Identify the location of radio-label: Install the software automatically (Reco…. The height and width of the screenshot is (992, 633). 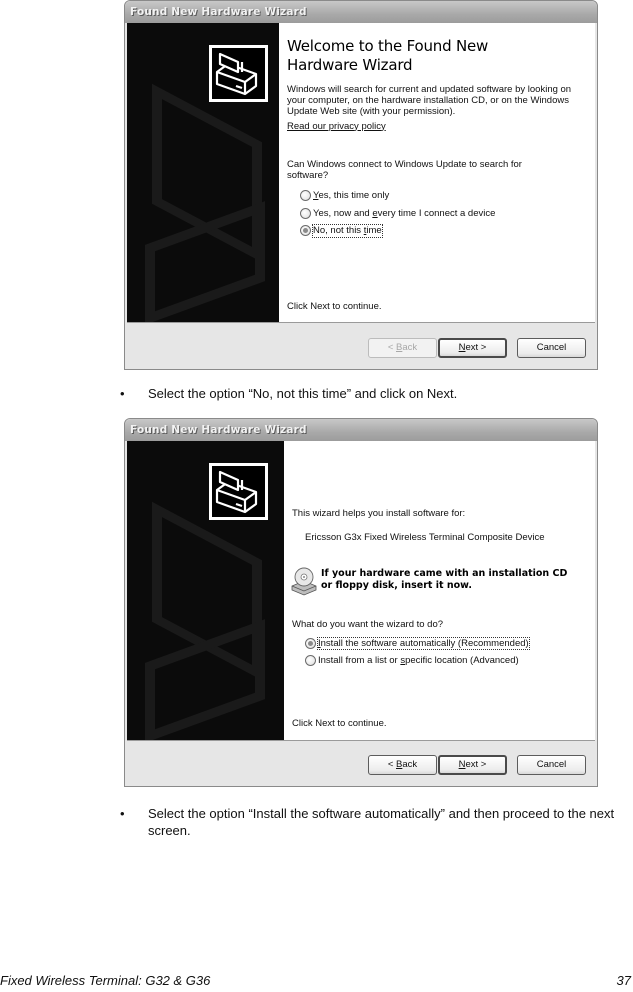
(423, 643).